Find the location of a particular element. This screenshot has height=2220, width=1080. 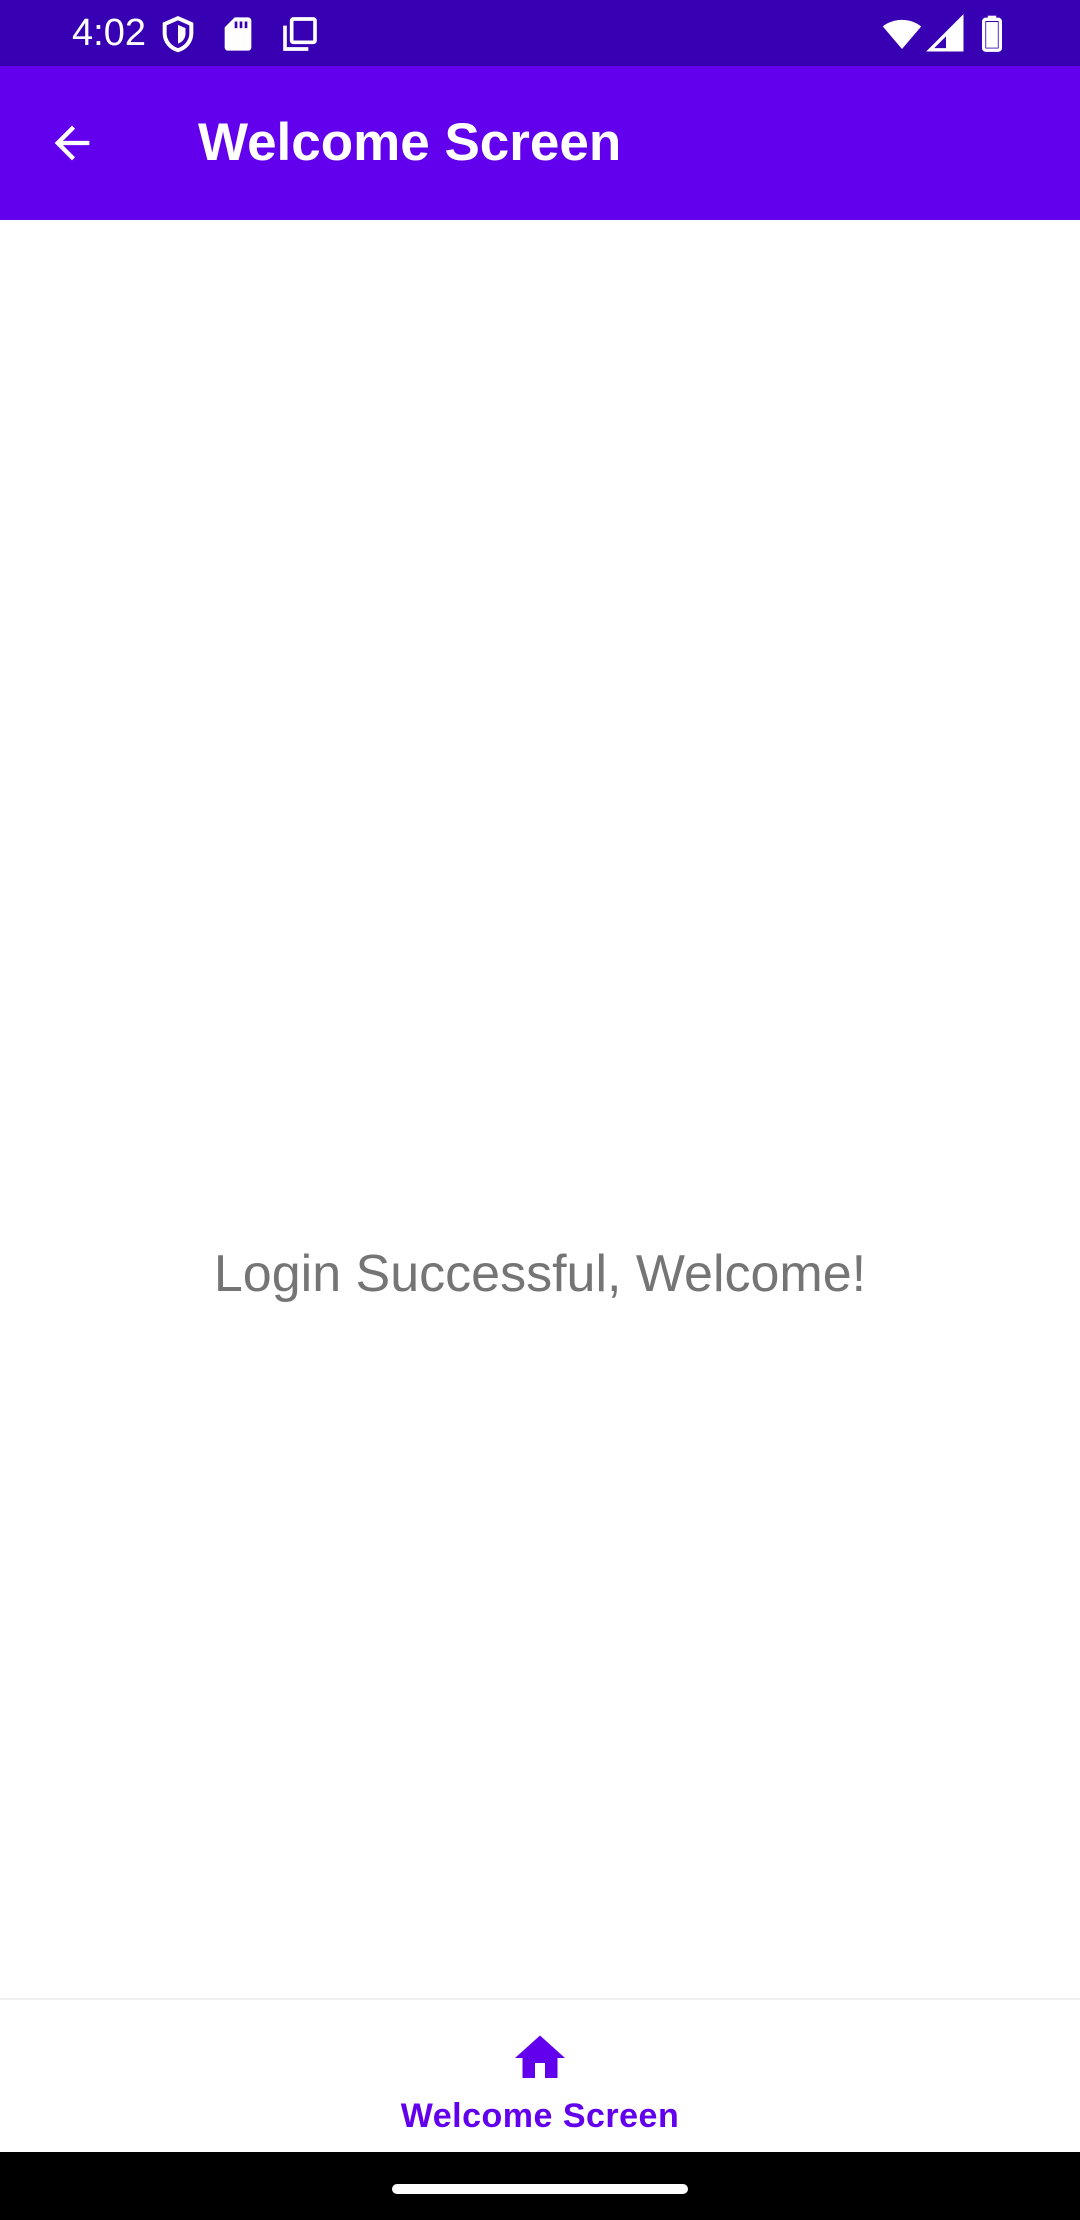

bottom-nav-label: Welcome Screen is located at coordinates (540, 2116).